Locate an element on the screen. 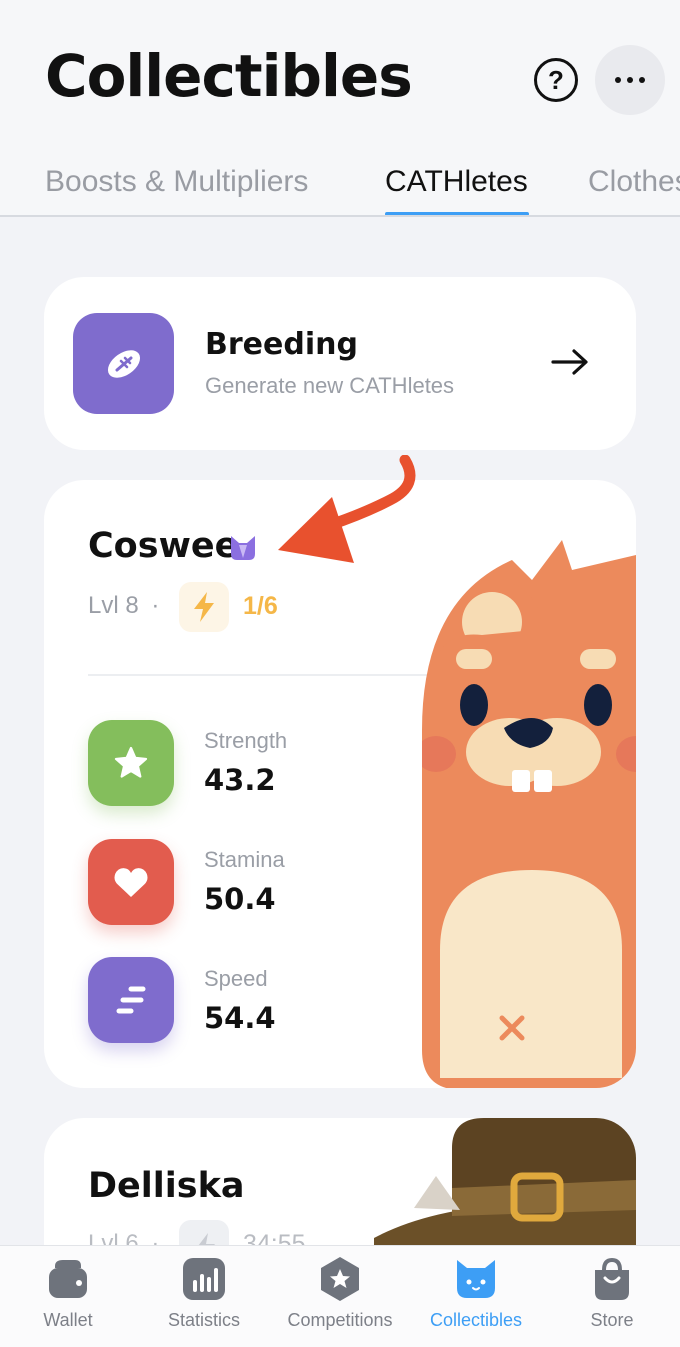  tab-clothes: Clothes is located at coordinates (634, 182).